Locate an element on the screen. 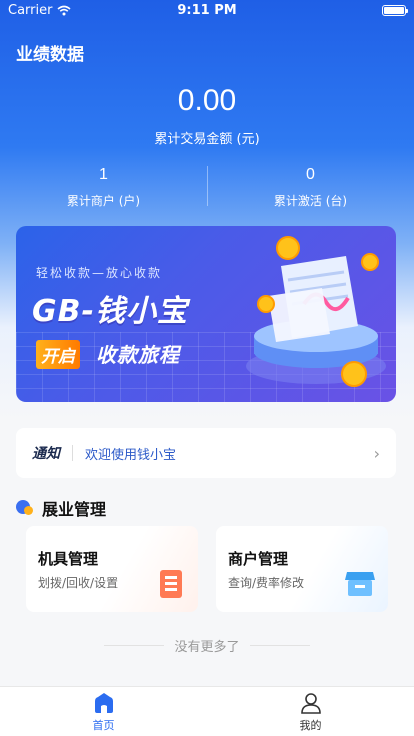 This screenshot has width=414, height=736. section-header: 展业管理 is located at coordinates (61, 508).